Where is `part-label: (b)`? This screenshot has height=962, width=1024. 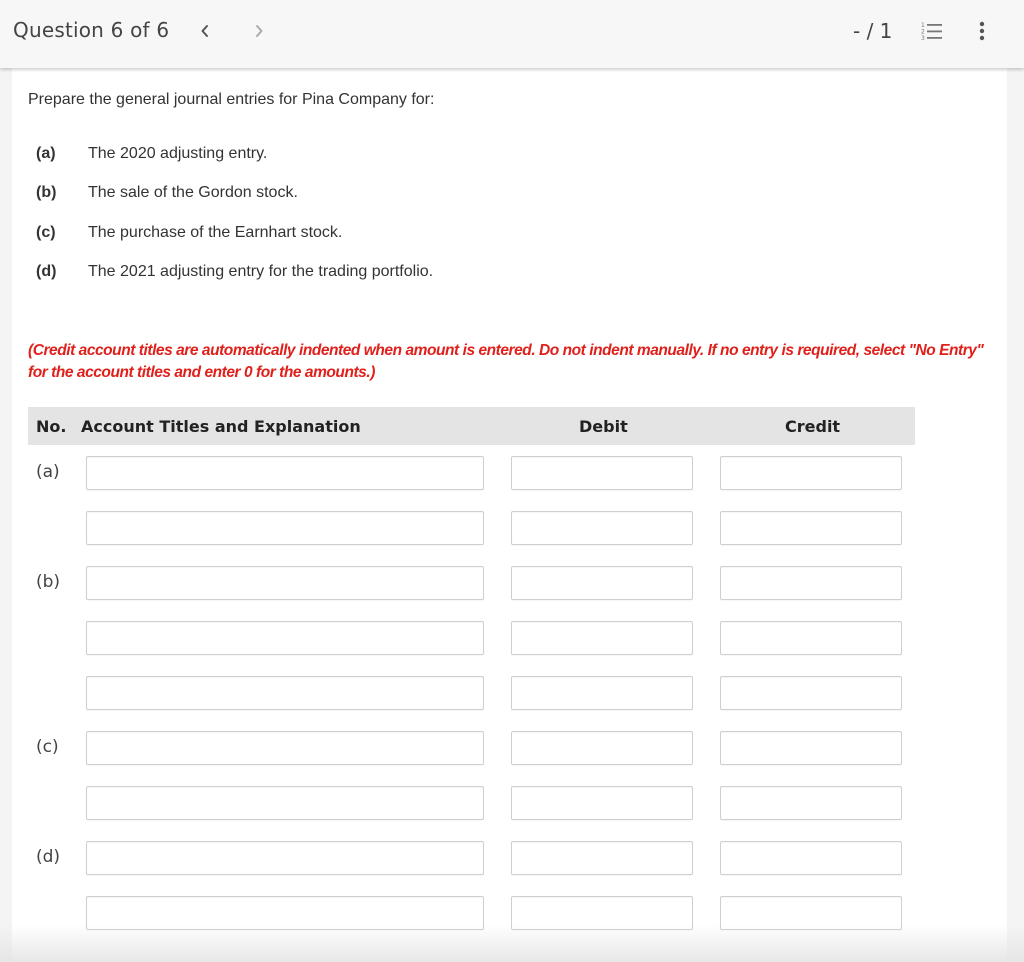 part-label: (b) is located at coordinates (46, 192).